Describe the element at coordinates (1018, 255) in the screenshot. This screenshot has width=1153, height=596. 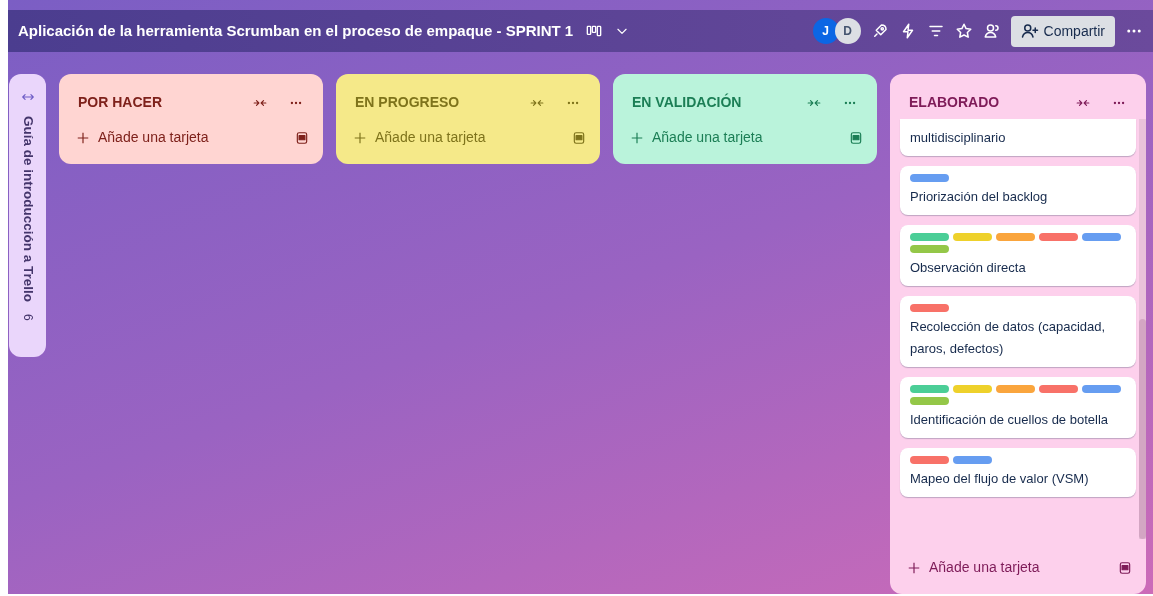
I see `task-card: Observación directa` at that location.